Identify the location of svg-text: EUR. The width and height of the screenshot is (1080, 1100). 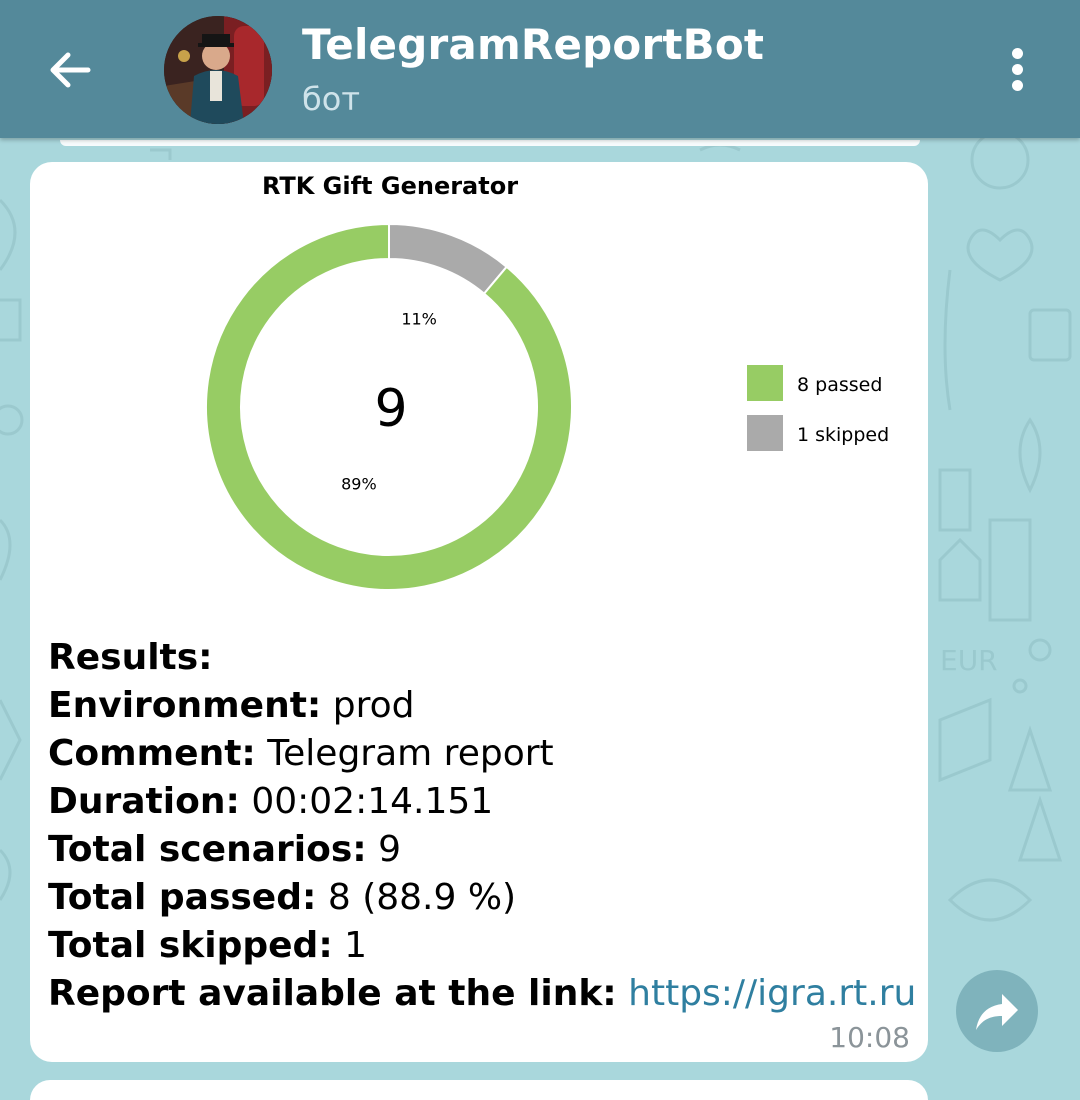
(969, 660).